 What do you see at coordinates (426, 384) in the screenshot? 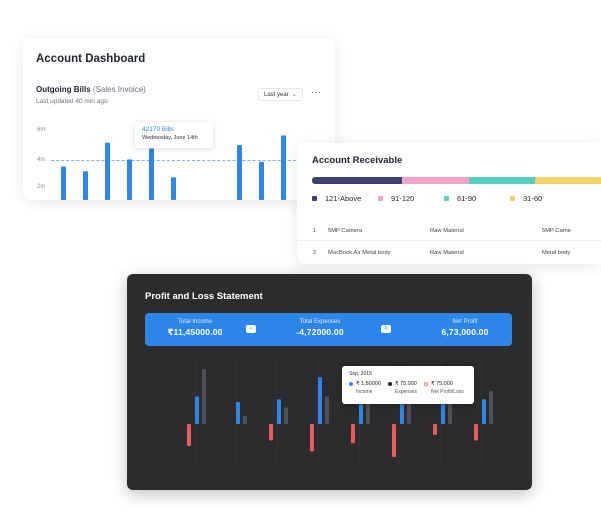
I see `net-dot-icon` at bounding box center [426, 384].